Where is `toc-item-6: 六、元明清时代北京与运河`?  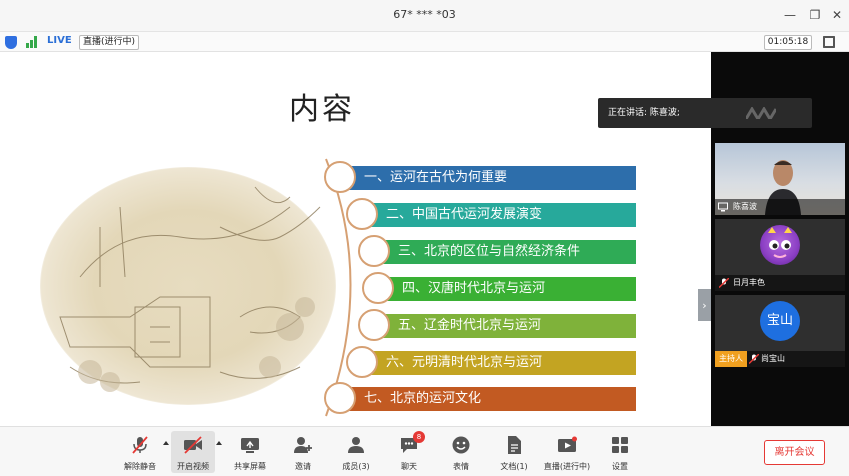 toc-item-6: 六、元明清时代北京与运河 is located at coordinates (491, 362).